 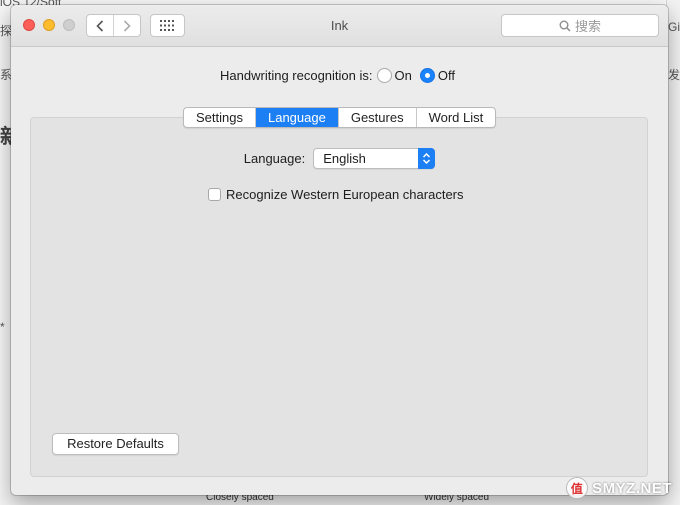 What do you see at coordinates (674, 27) in the screenshot?
I see `background-fragment: Gi` at bounding box center [674, 27].